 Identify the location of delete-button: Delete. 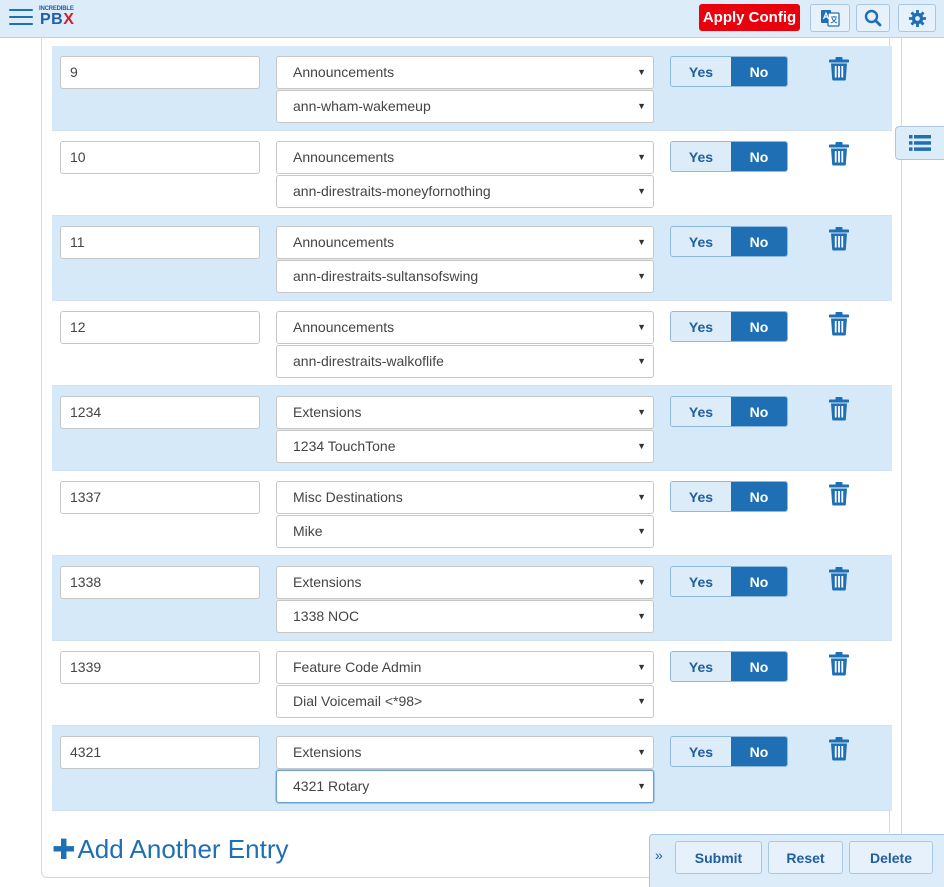
(891, 857).